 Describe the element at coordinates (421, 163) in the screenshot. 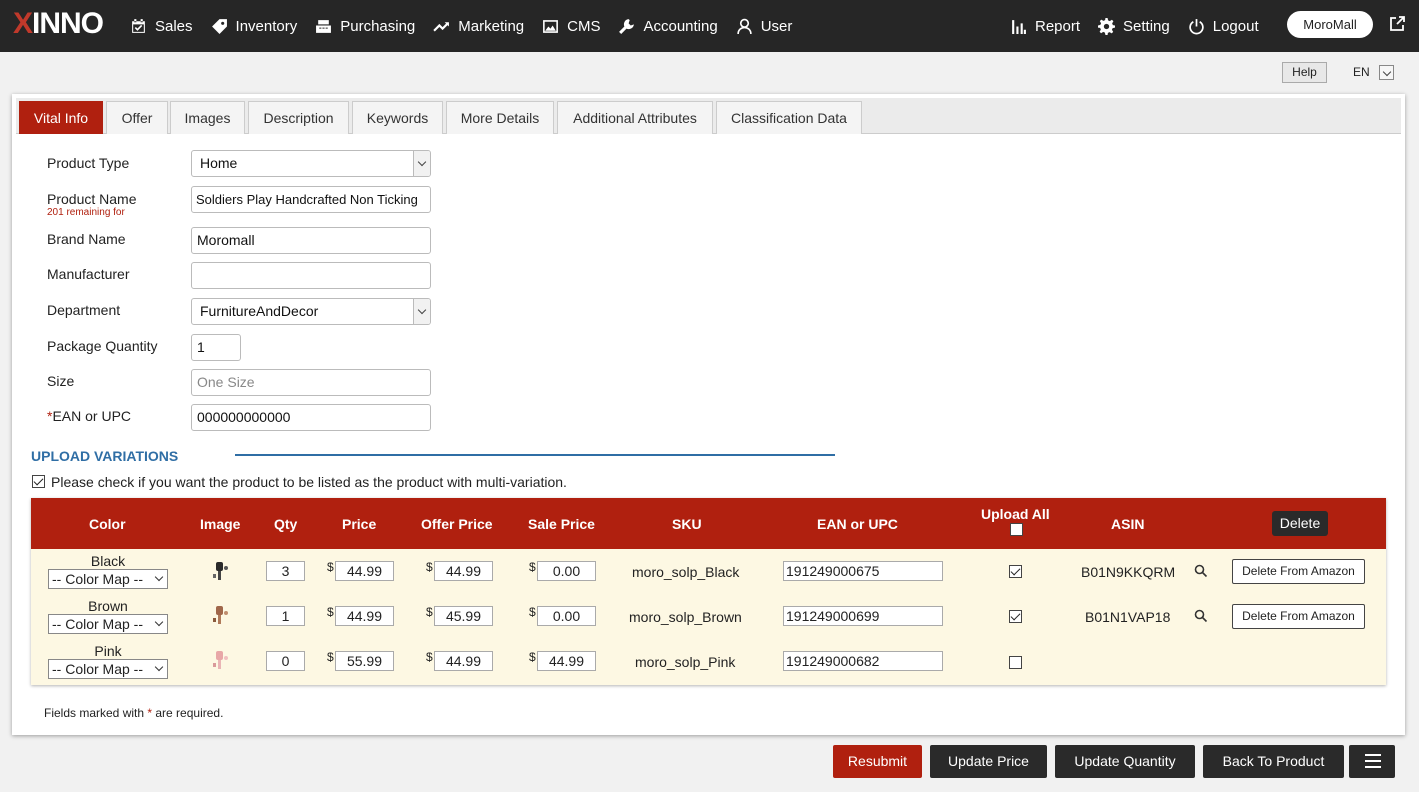

I see `chevron-down-icon` at that location.